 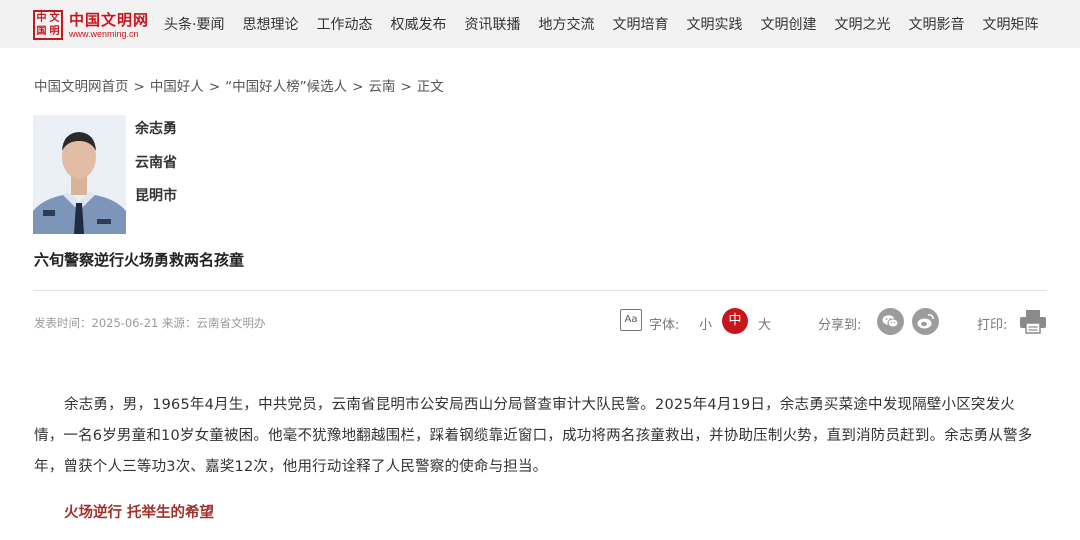 I want to click on font-size-icon: Aa, so click(x=631, y=320).